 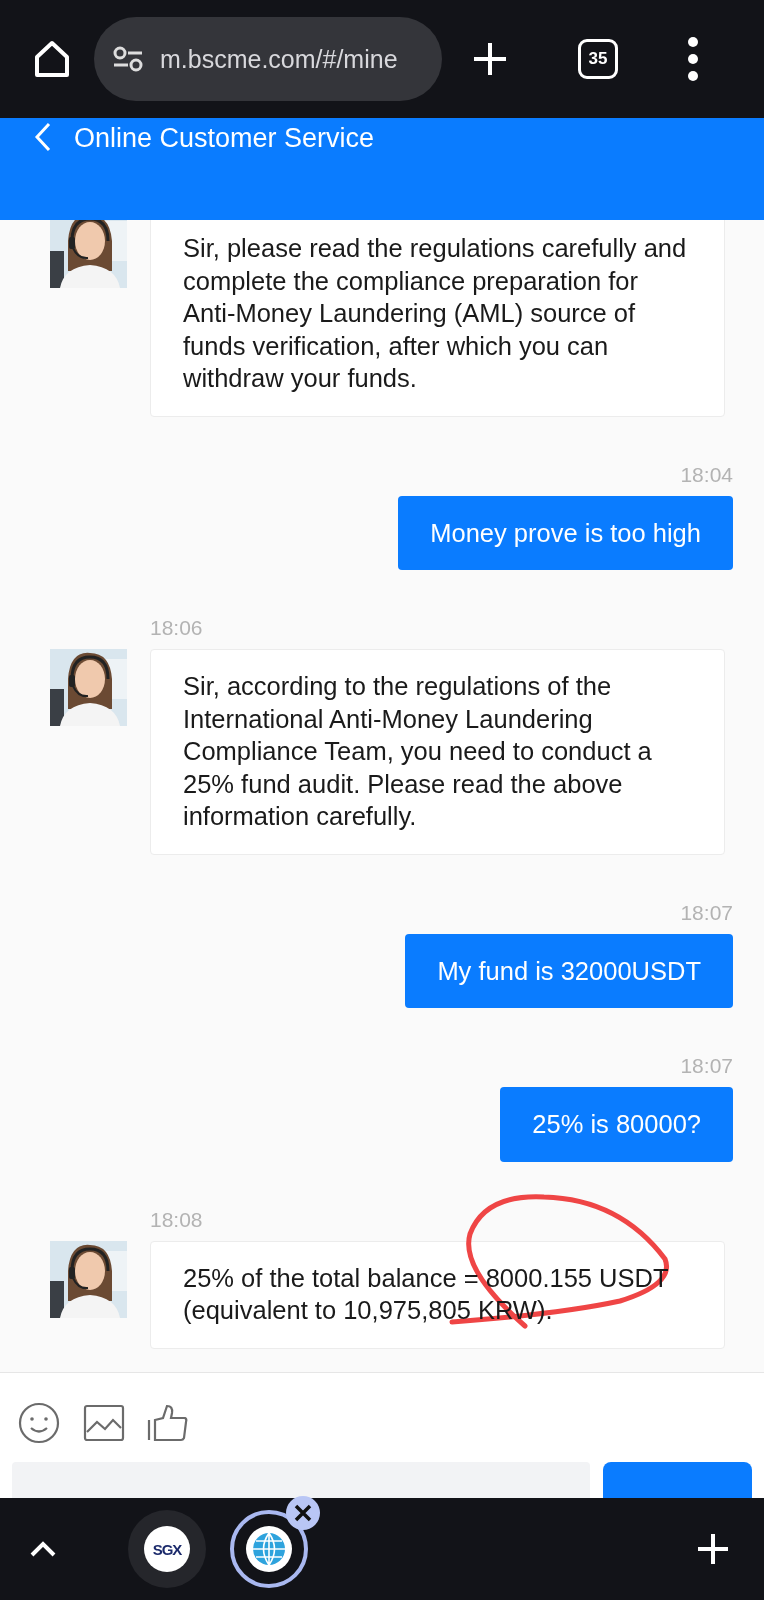 I want to click on message-bubble: Money prove is too high, so click(x=565, y=532).